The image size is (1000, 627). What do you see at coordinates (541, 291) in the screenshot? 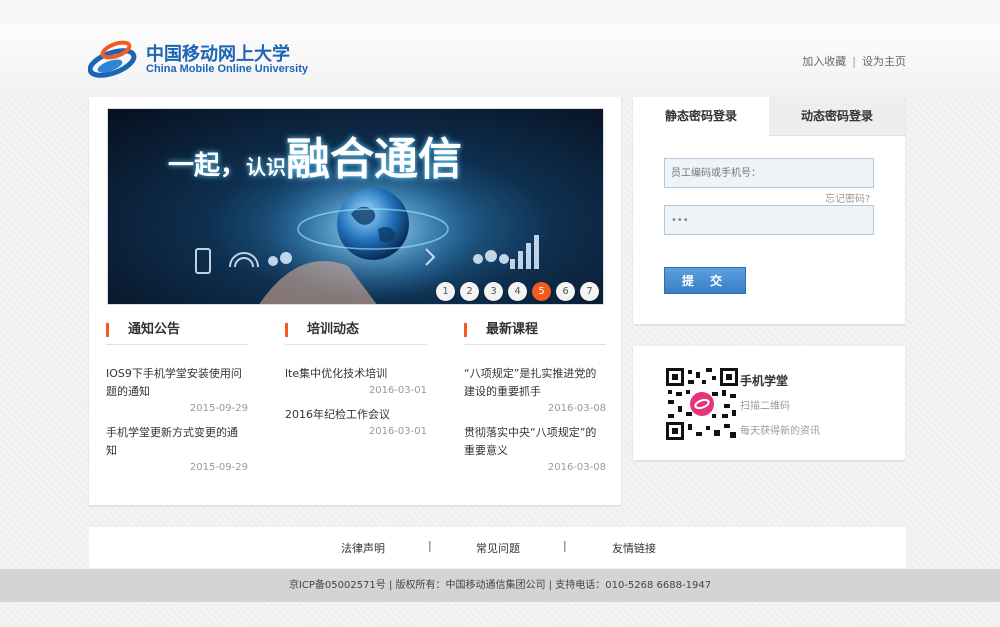
I see `slide-dot-active: 5` at bounding box center [541, 291].